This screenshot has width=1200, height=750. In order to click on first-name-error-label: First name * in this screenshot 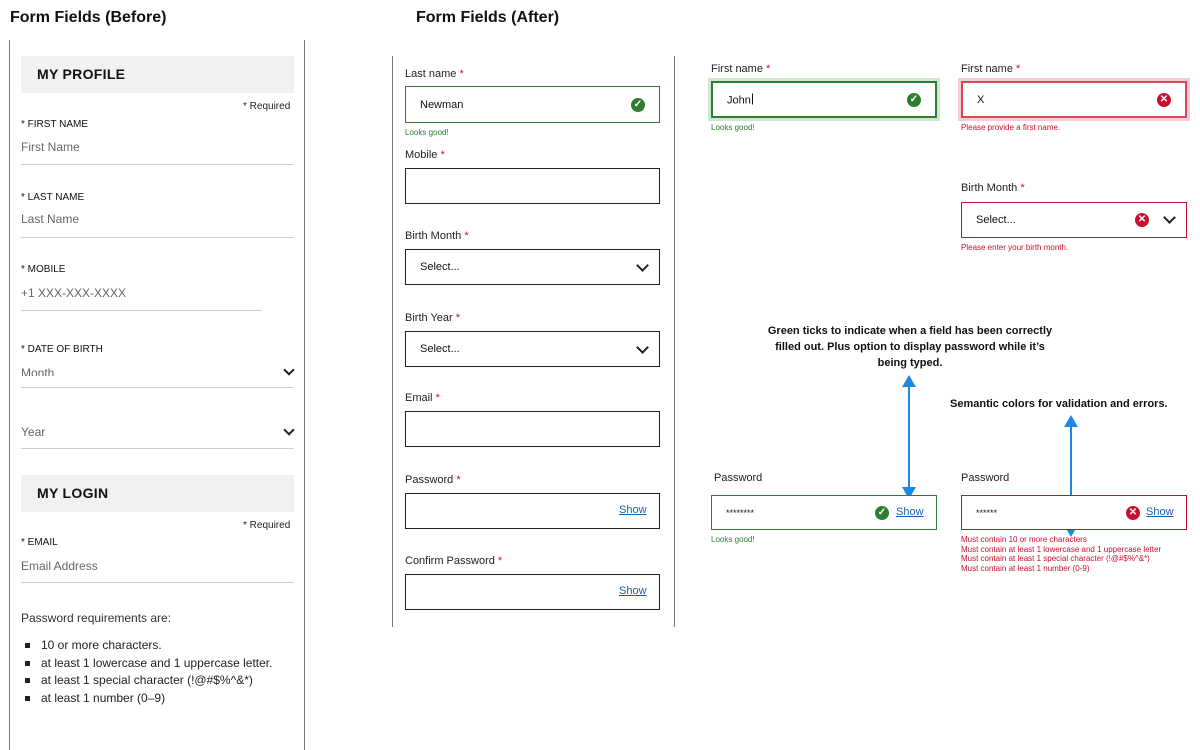, I will do `click(991, 69)`.